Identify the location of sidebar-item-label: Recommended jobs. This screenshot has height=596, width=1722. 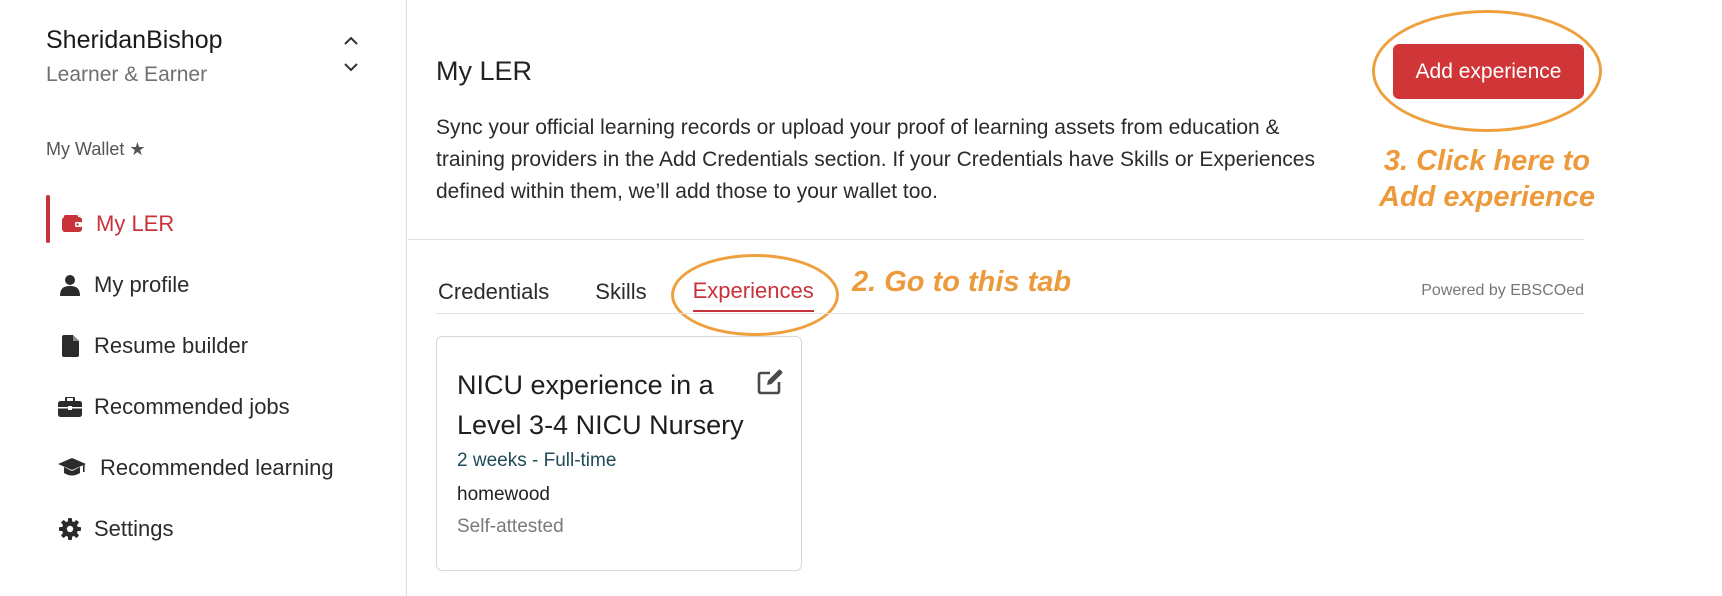
(192, 406).